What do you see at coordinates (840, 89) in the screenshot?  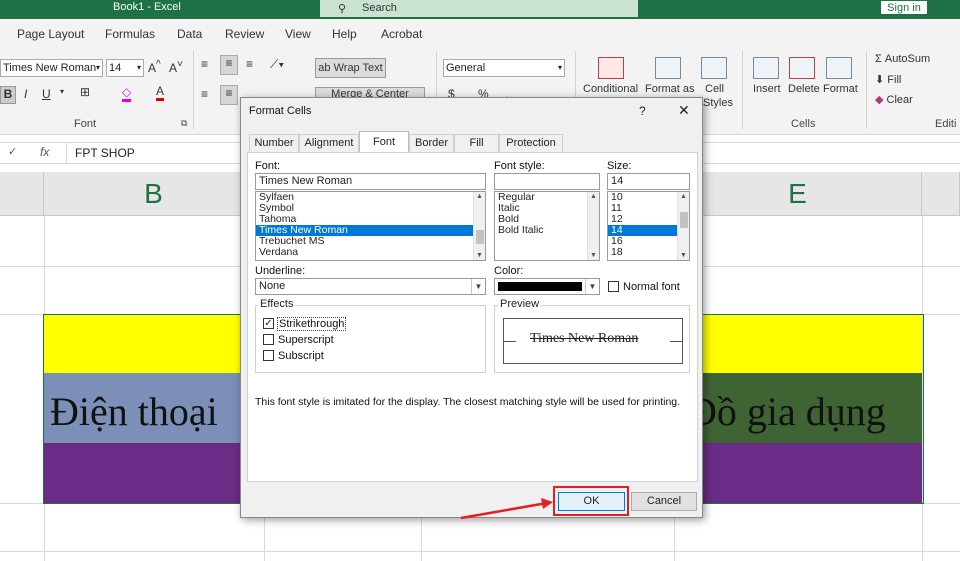 I see `format-button: Format` at bounding box center [840, 89].